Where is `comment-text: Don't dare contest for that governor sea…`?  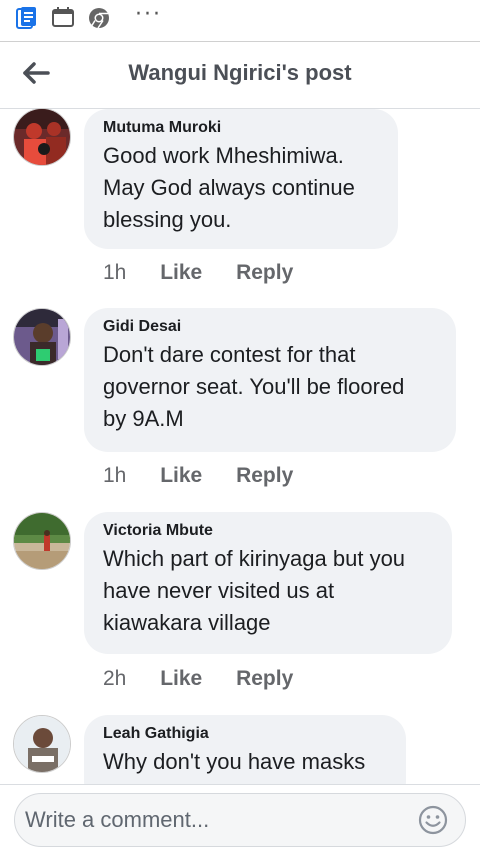
comment-text: Don't dare contest for that governor sea… is located at coordinates (254, 386).